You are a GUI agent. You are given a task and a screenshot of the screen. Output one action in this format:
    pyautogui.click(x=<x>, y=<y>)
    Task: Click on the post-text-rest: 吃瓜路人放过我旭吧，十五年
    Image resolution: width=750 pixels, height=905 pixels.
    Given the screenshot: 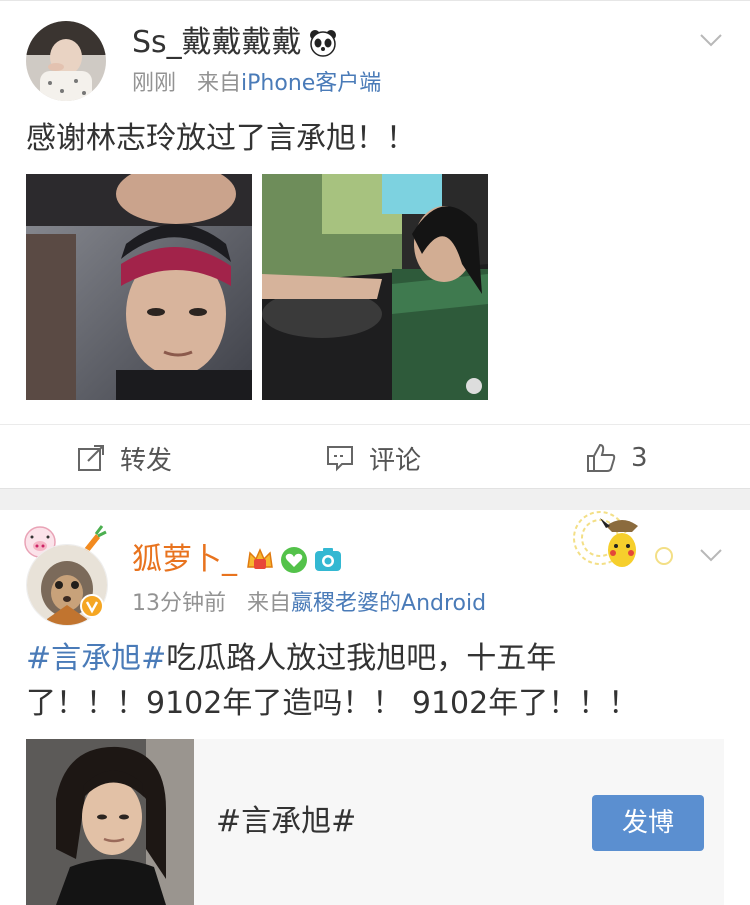 What is the action you would take?
    pyautogui.click(x=361, y=658)
    